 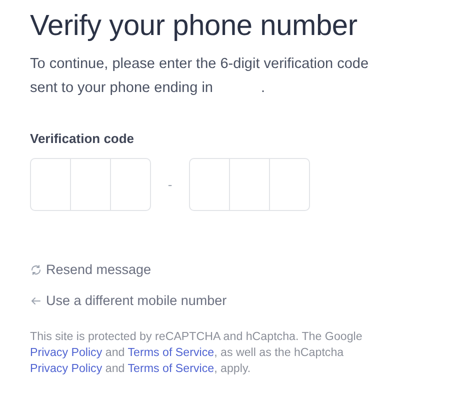 What do you see at coordinates (194, 26) in the screenshot?
I see `page-title: Verify your phone number` at bounding box center [194, 26].